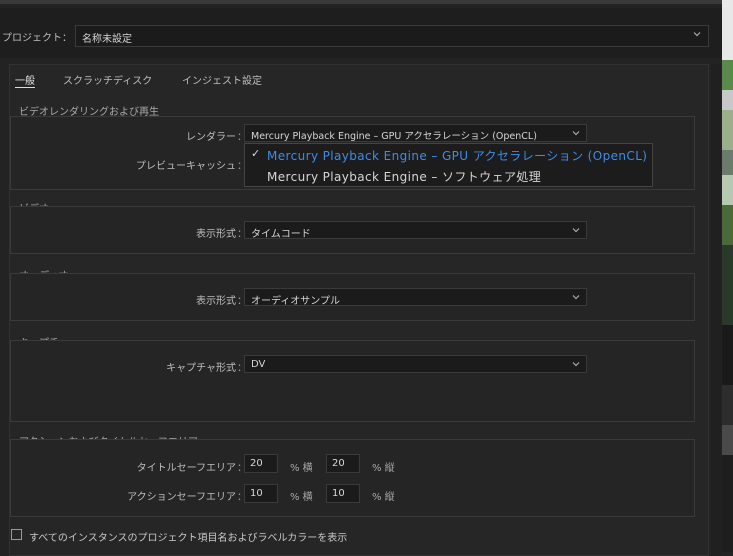 The image size is (733, 556). What do you see at coordinates (404, 177) in the screenshot?
I see `renderer-option-software-label: Mercury Playback Engine – ソフトウェア処理` at bounding box center [404, 177].